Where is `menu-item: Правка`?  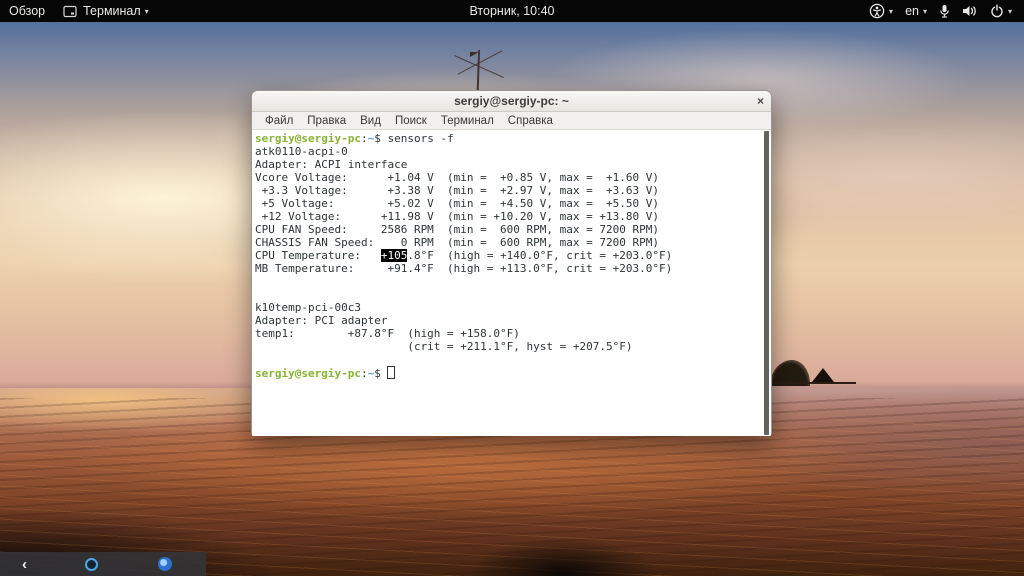 menu-item: Правка is located at coordinates (326, 121).